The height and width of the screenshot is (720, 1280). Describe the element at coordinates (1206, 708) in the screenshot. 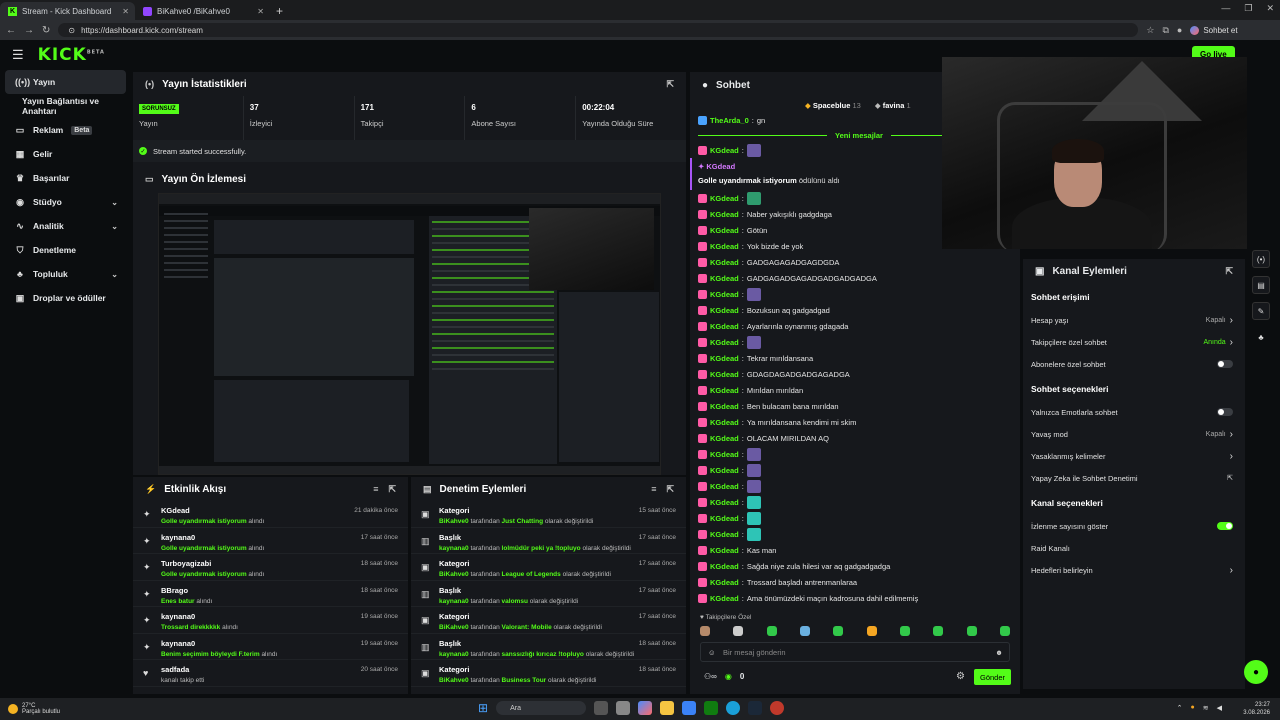

I see `wifi-icon: ≋` at that location.